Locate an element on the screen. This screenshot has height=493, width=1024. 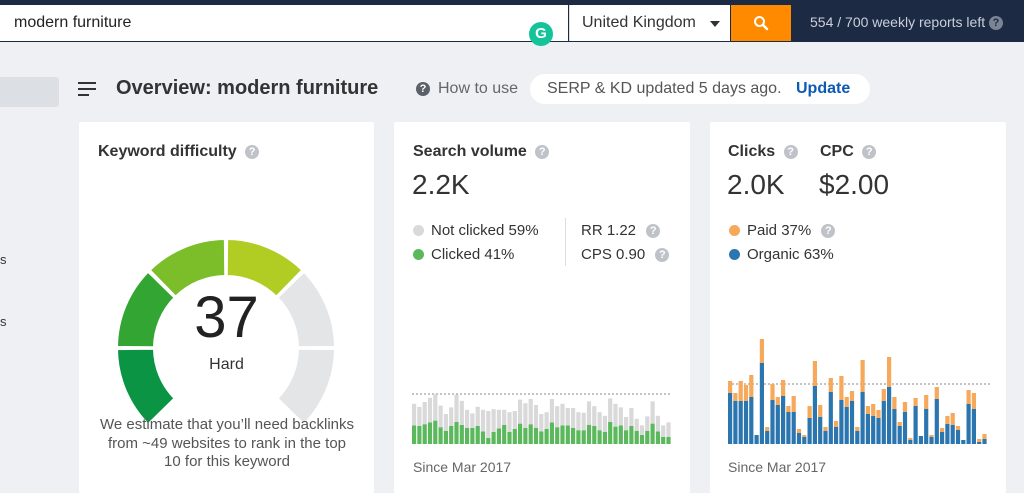
search-input is located at coordinates (264, 23).